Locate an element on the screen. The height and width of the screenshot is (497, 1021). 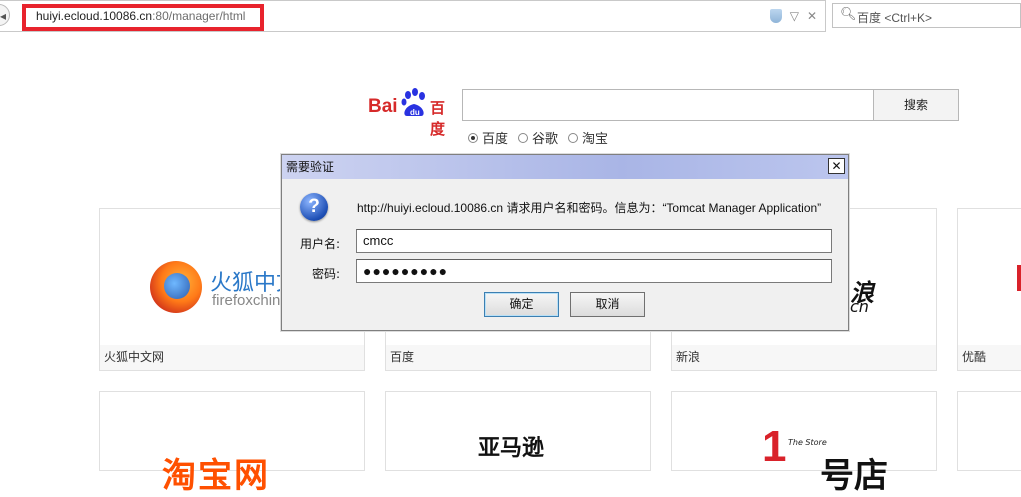
yhd-logo-dian: 号店 is located at coordinates (854, 476).